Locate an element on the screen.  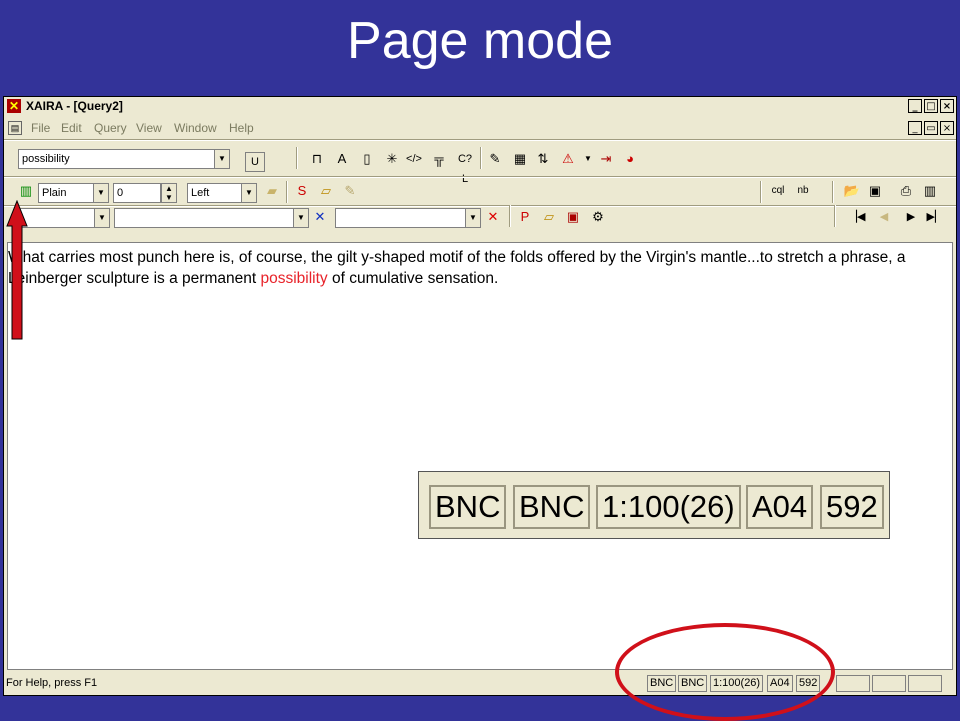
clear-red-icon: ✕ is located at coordinates (493, 217).